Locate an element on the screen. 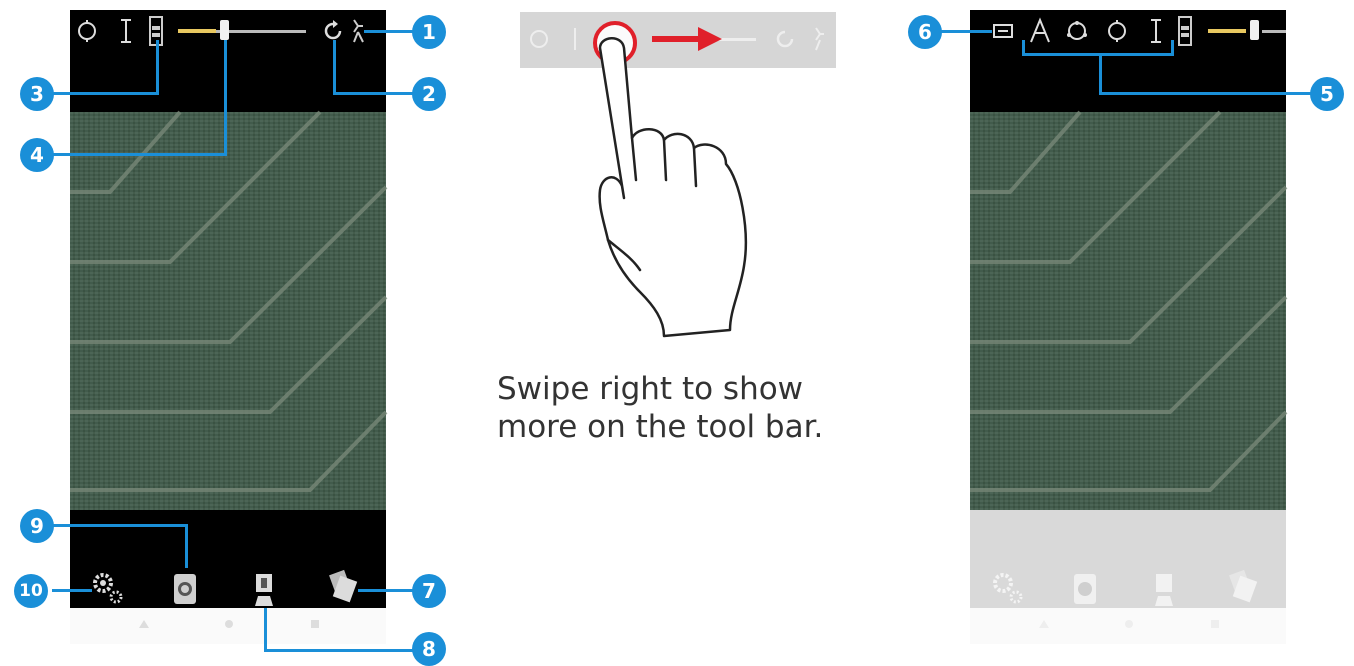 Image resolution: width=1354 pixels, height=666 pixels. text-annotation-icon is located at coordinates (1040, 30).